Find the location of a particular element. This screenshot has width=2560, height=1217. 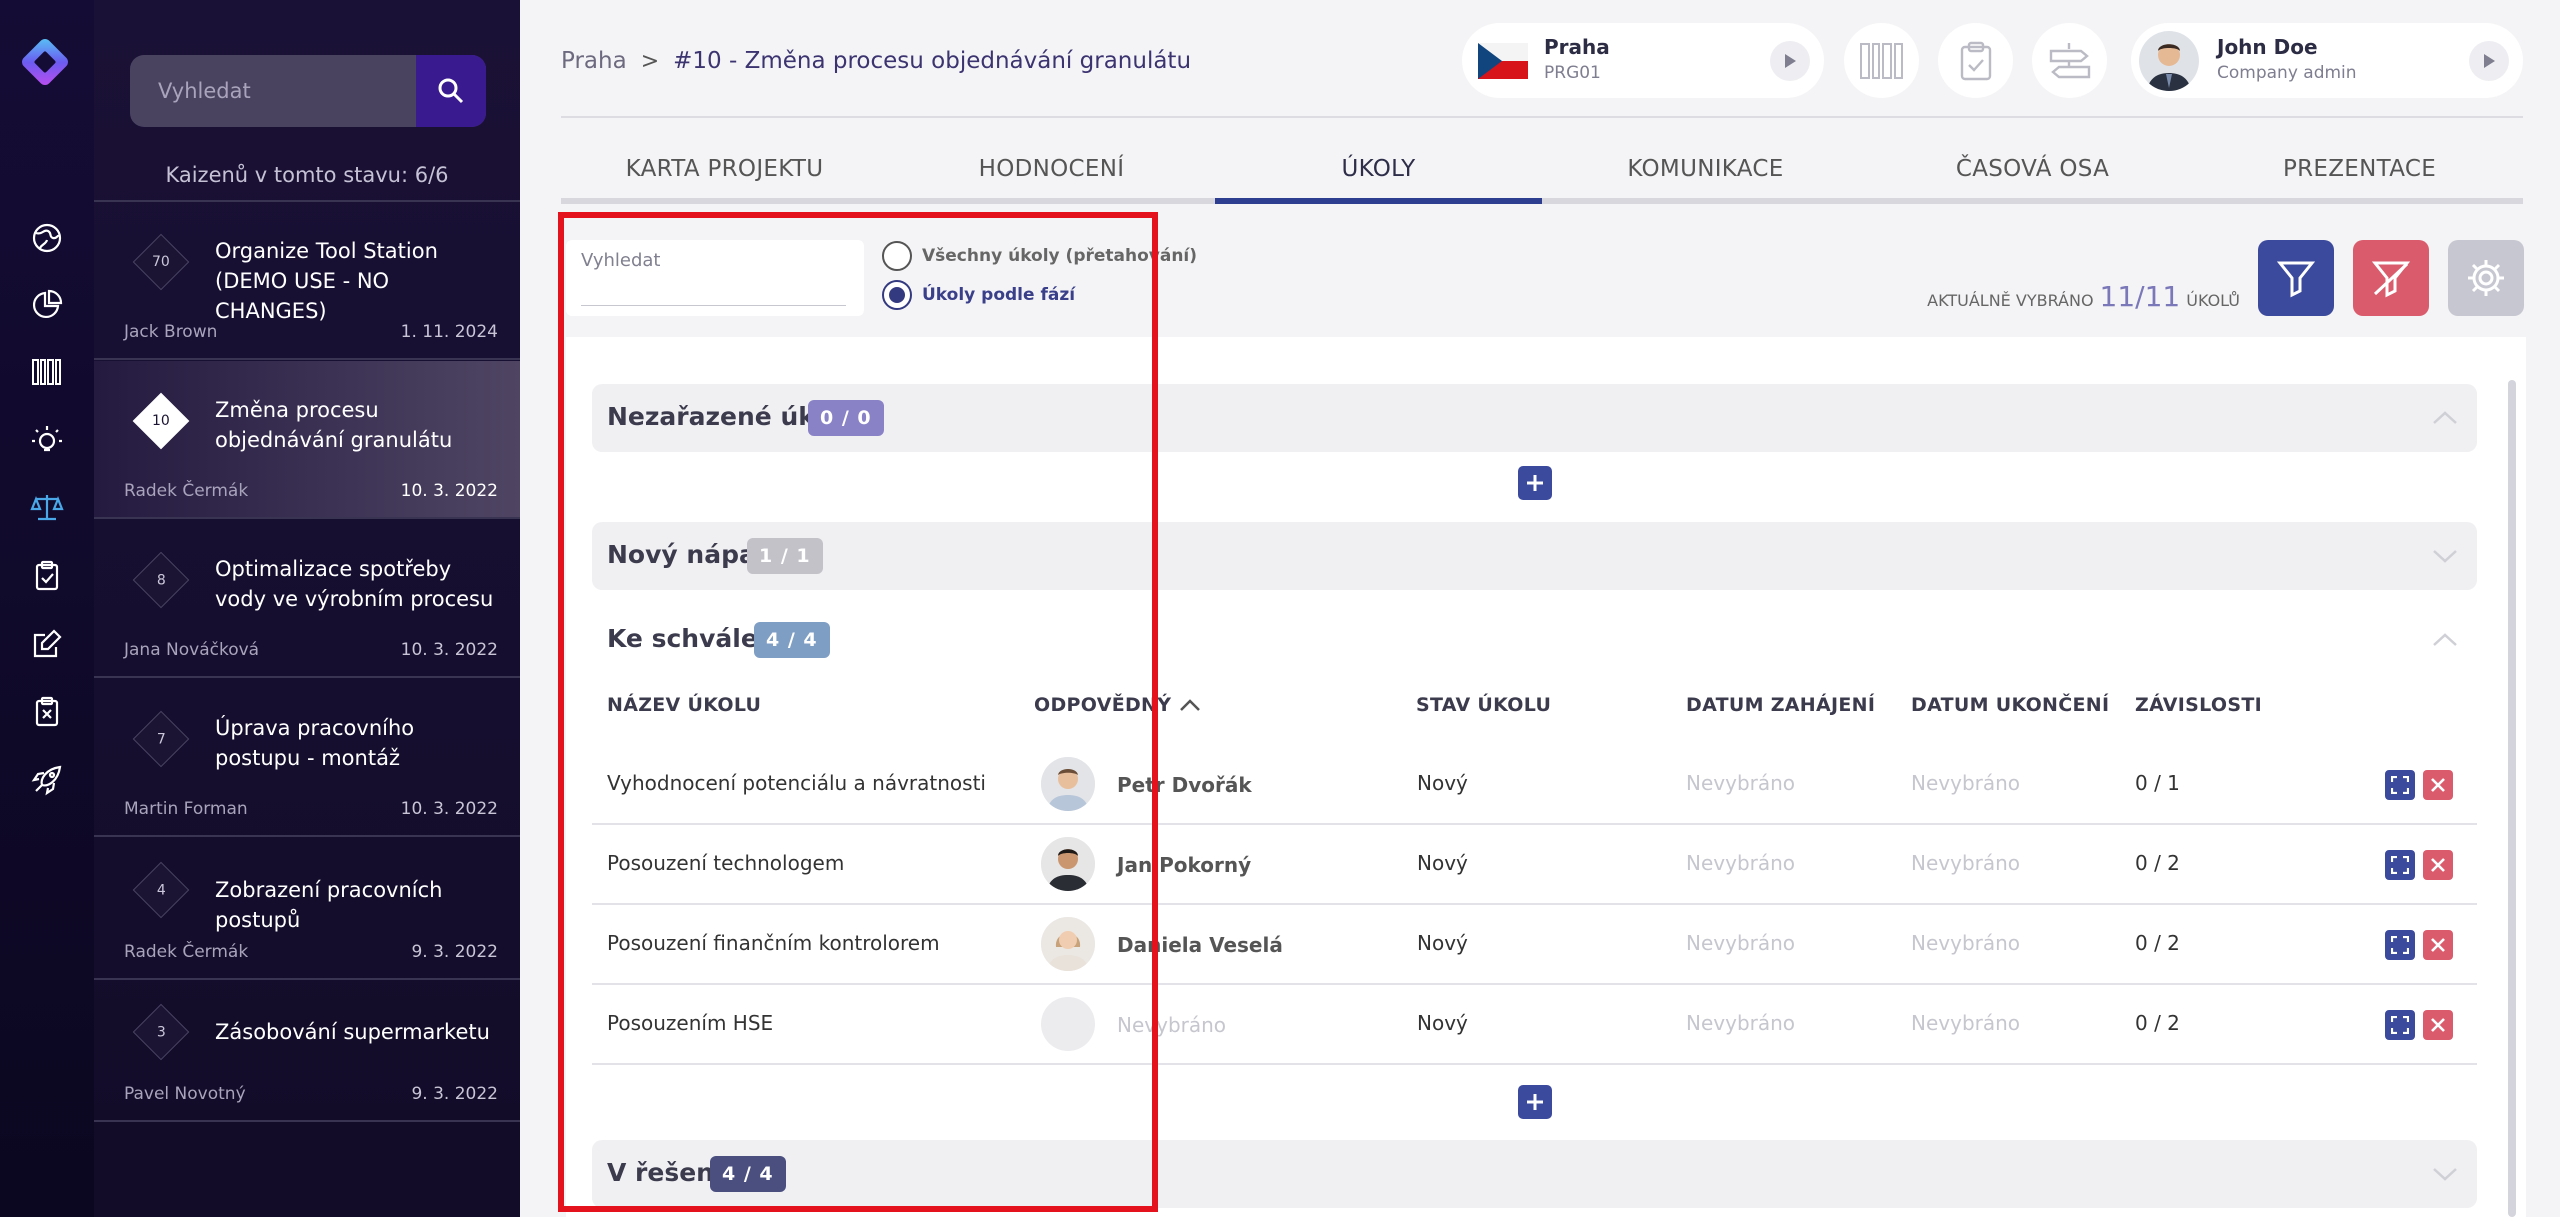

user-name: John Doe is located at coordinates (2267, 47).